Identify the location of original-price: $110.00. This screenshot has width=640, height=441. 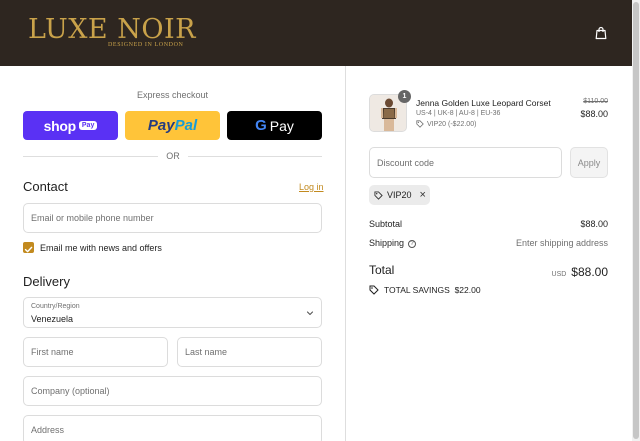
(595, 101).